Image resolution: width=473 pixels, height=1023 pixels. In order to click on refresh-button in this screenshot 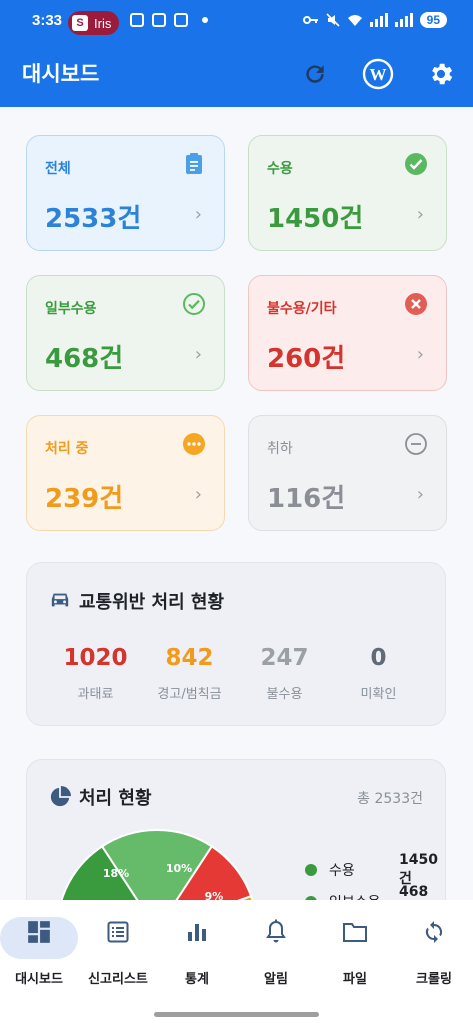, I will do `click(315, 74)`.